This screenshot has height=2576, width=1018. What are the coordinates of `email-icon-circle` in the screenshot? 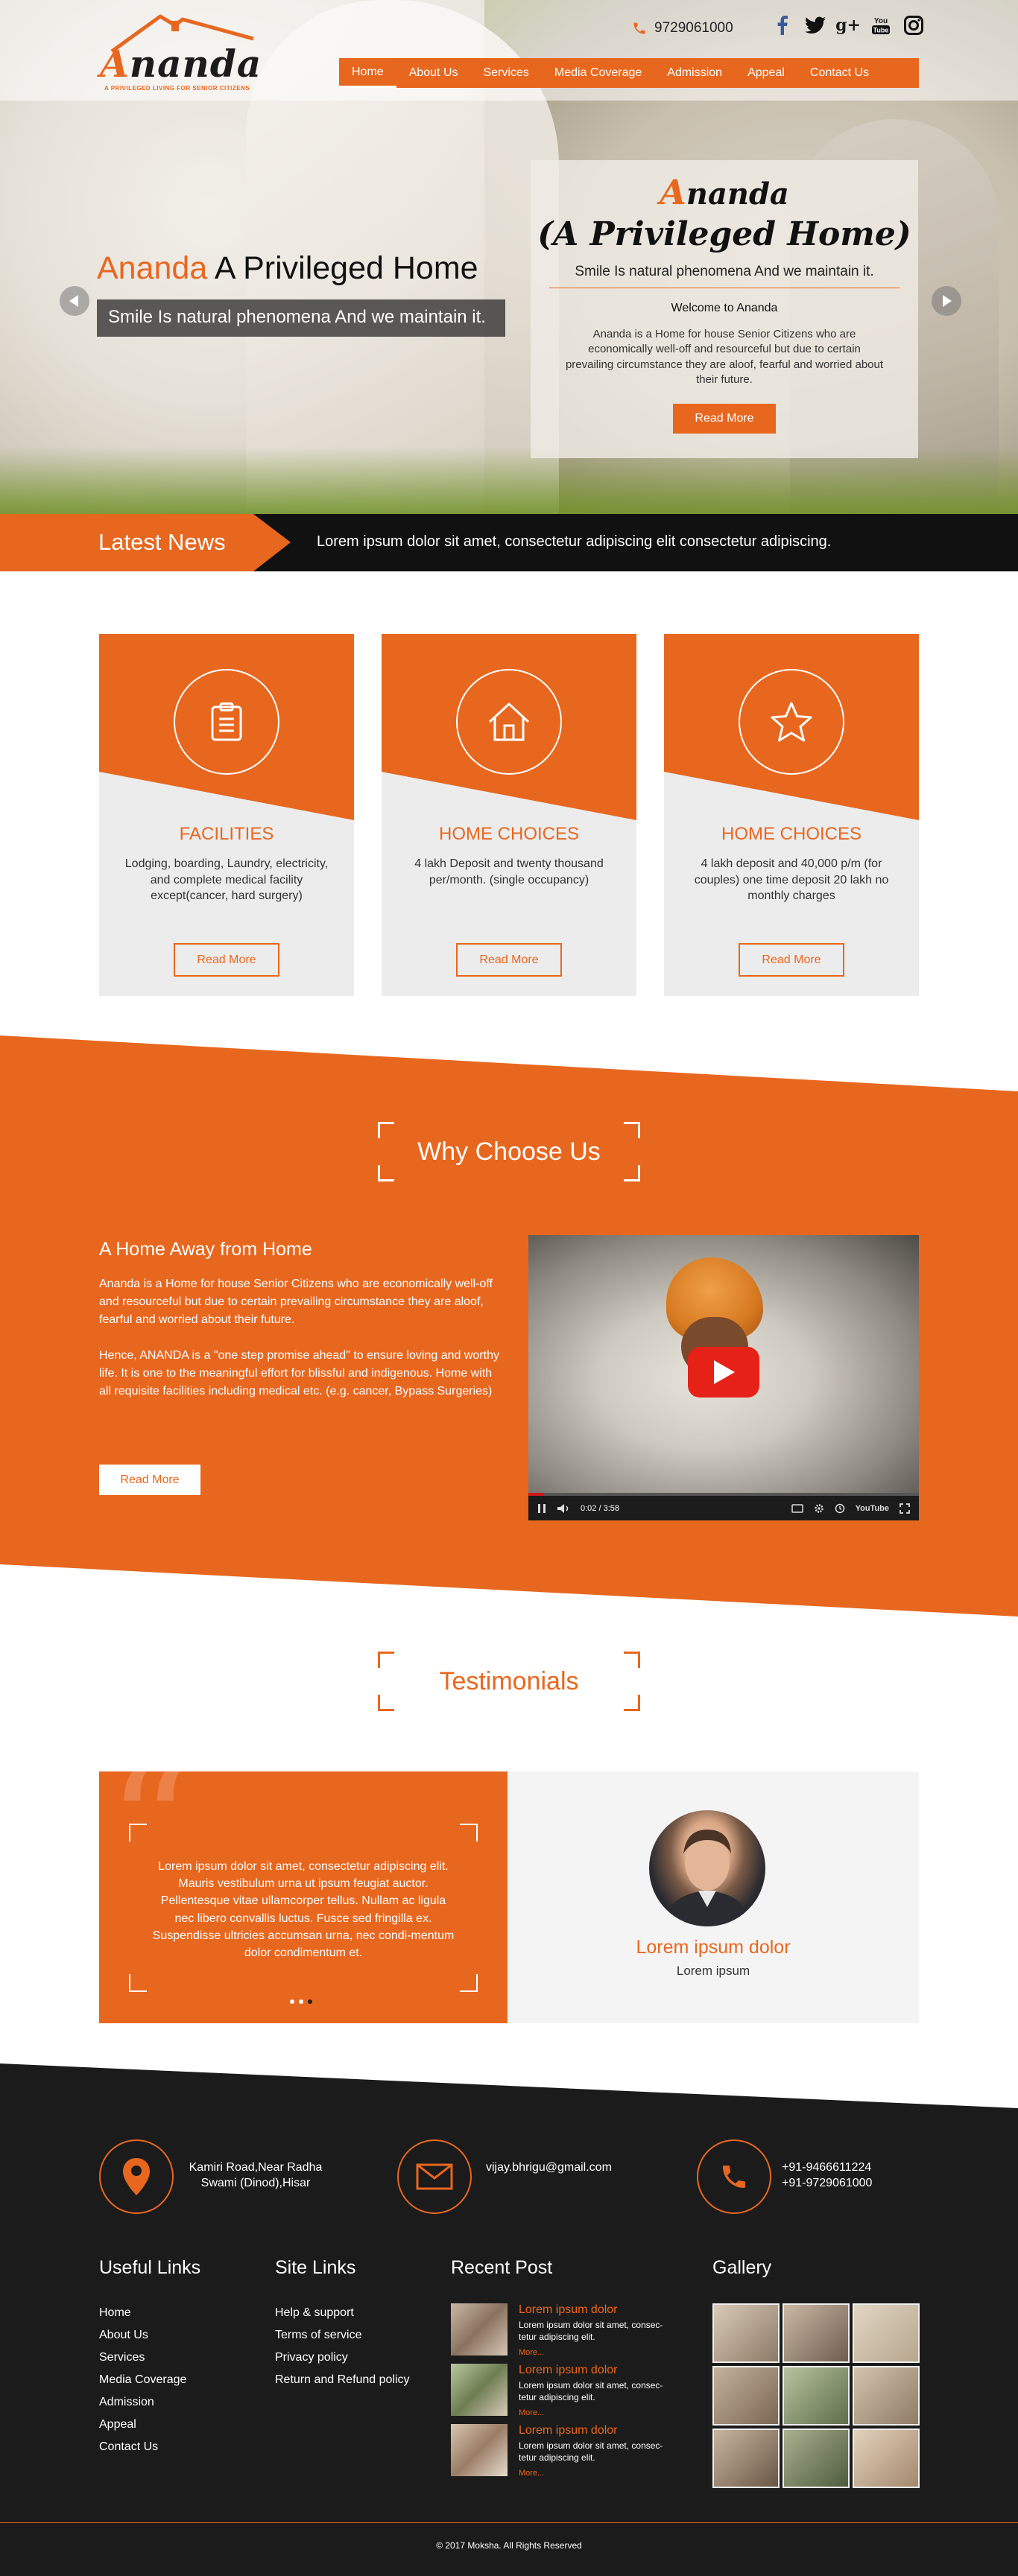 It's located at (434, 2176).